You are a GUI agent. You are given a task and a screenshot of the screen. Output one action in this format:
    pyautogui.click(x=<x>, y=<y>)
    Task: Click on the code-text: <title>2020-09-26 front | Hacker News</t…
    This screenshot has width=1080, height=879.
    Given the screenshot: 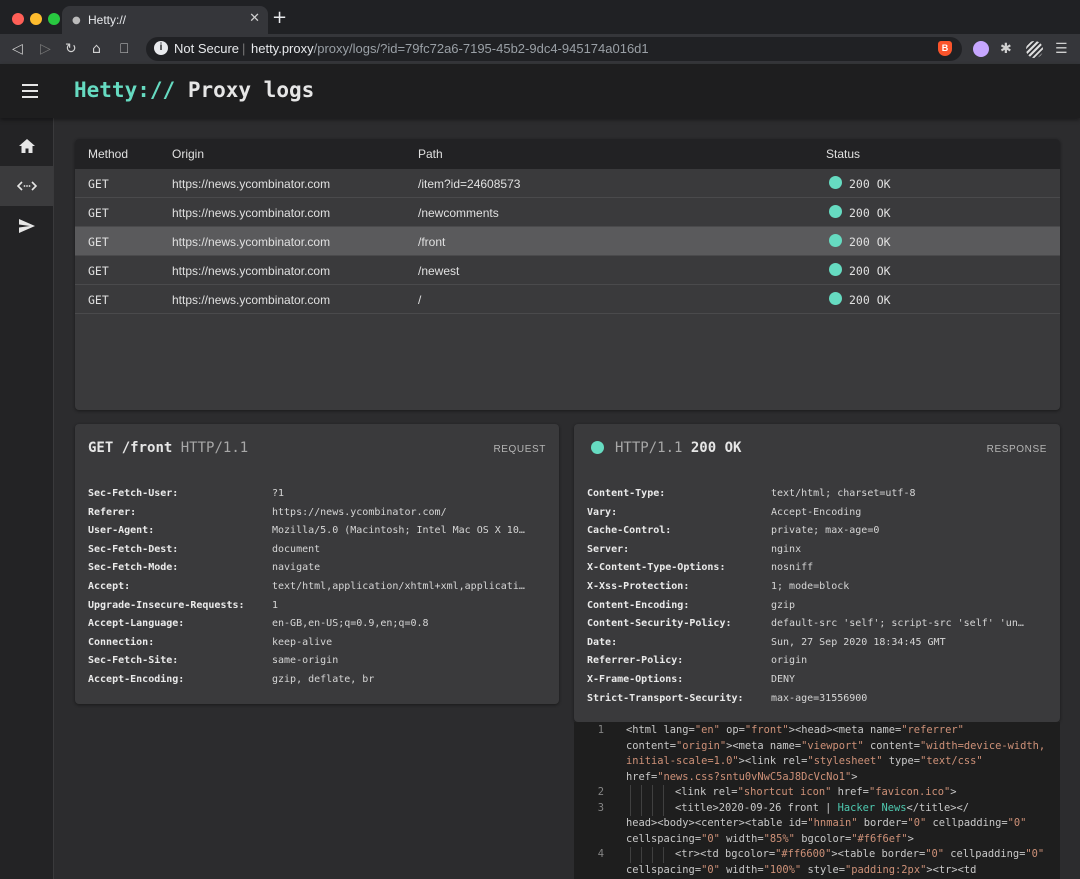 What is the action you would take?
    pyautogui.click(x=822, y=809)
    